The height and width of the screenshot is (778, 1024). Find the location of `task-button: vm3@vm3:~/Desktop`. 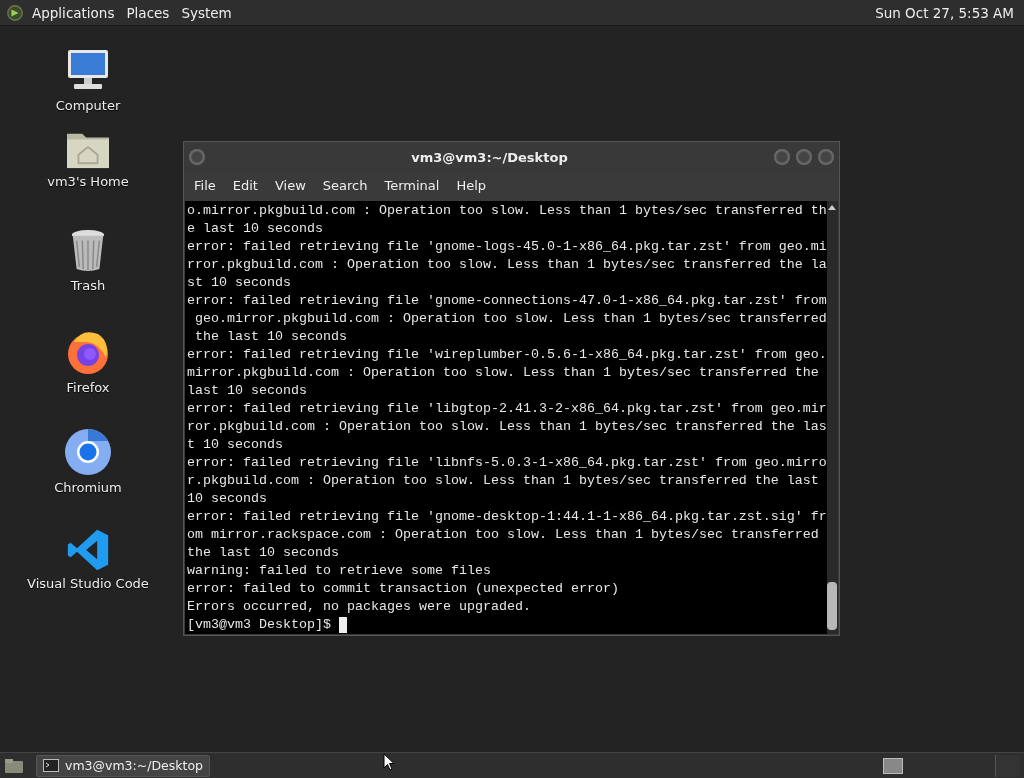

task-button: vm3@vm3:~/Desktop is located at coordinates (123, 765).